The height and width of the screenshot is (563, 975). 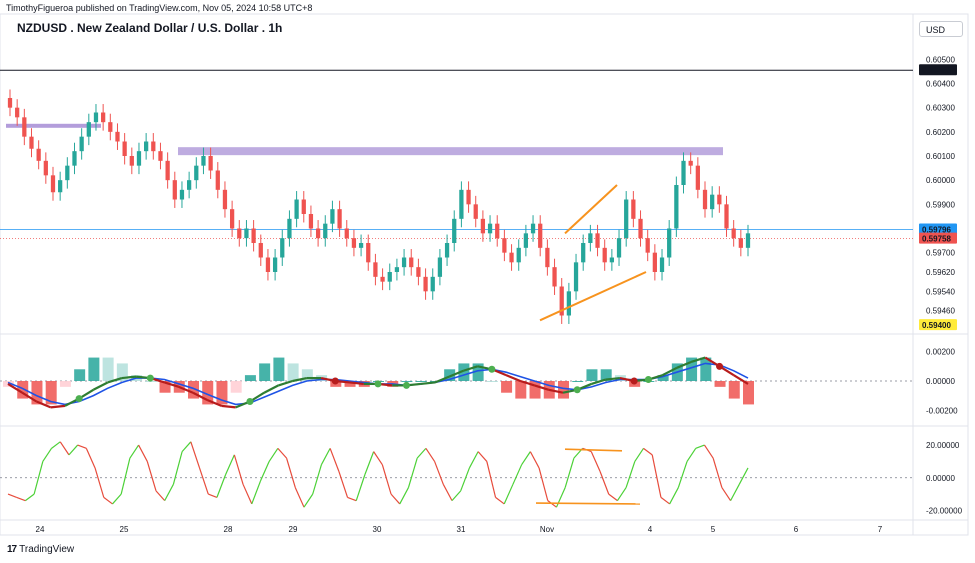 I want to click on footer-branding: 17 TradingView, so click(x=40, y=549).